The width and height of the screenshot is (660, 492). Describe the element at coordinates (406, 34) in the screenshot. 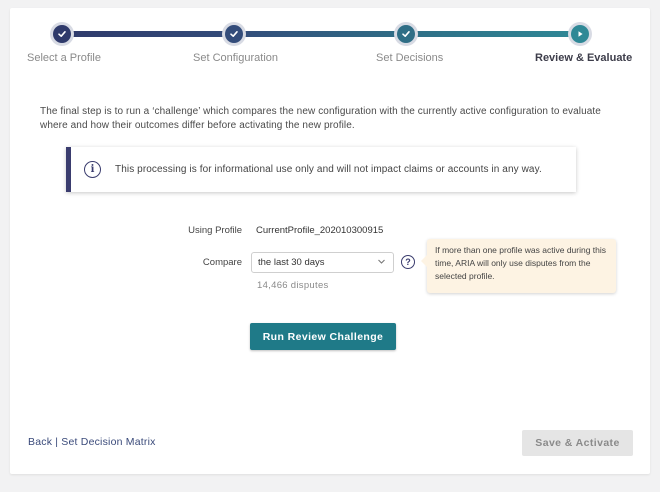

I see `step-3-check-icon` at that location.